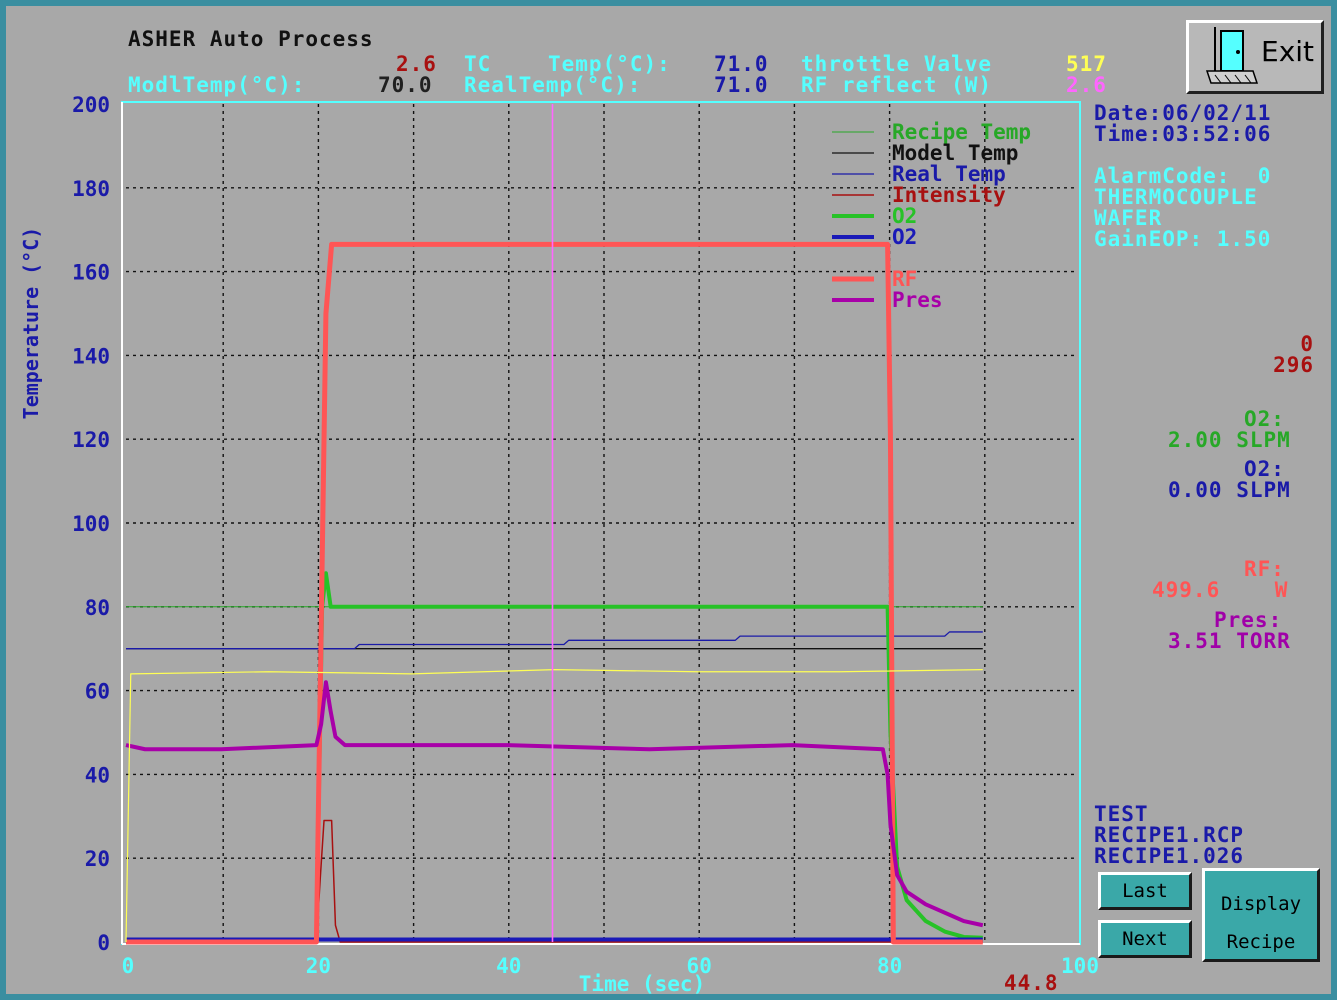  What do you see at coordinates (97, 608) in the screenshot?
I see `y-tick-label: 80` at bounding box center [97, 608].